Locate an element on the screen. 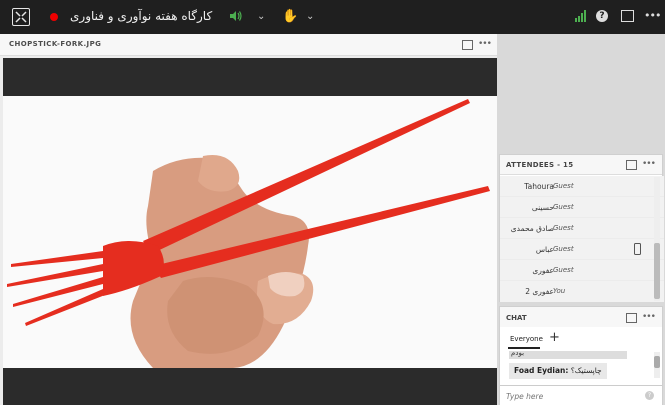 The width and height of the screenshot is (665, 405). chat-message: بودم is located at coordinates (568, 355).